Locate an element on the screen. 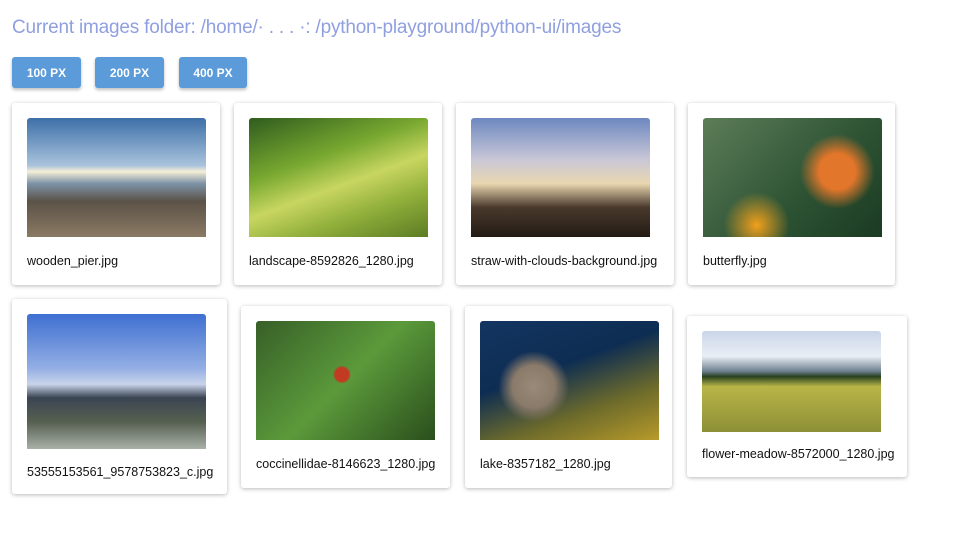 This screenshot has height=535, width=954. image-card: flower-meadow-8572000_1280.jpg is located at coordinates (797, 396).